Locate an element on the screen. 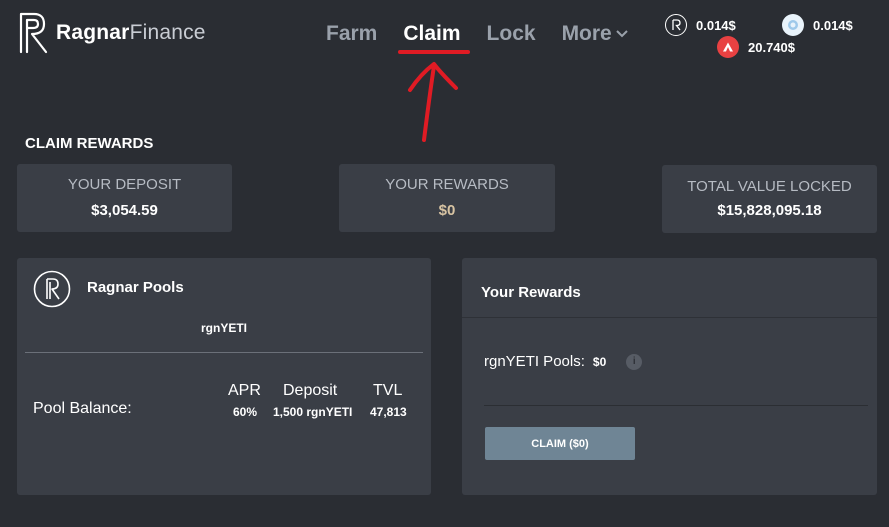 This screenshot has height=527, width=889. rgn-token-icon is located at coordinates (676, 25).